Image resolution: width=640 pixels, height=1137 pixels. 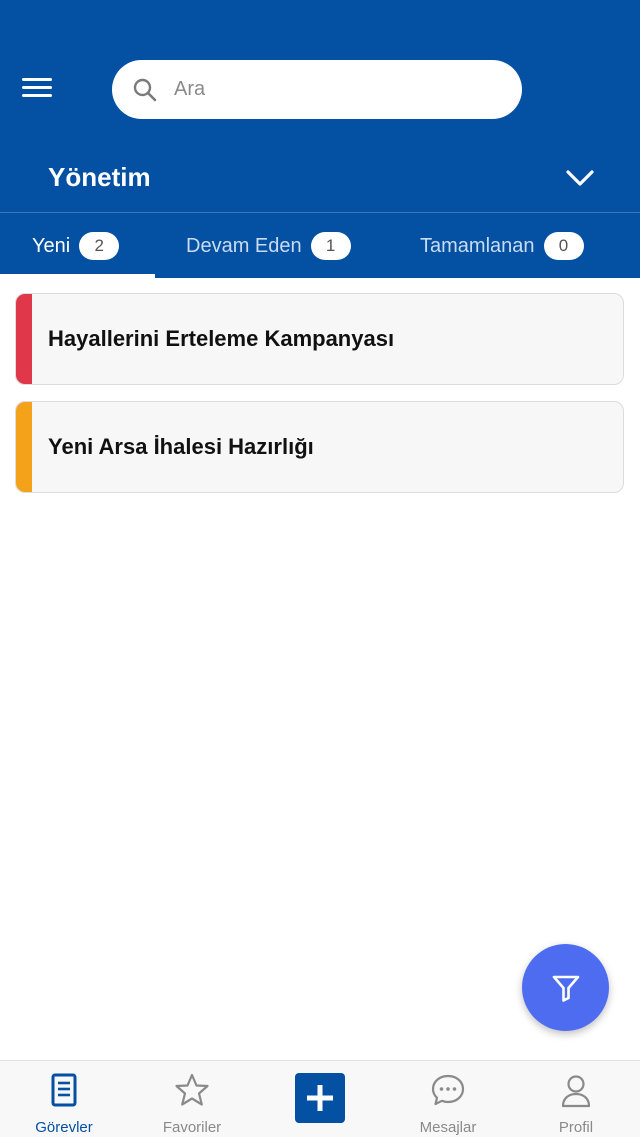 I want to click on tab-tamamlanan: Tamamlanan 0, so click(x=502, y=246).